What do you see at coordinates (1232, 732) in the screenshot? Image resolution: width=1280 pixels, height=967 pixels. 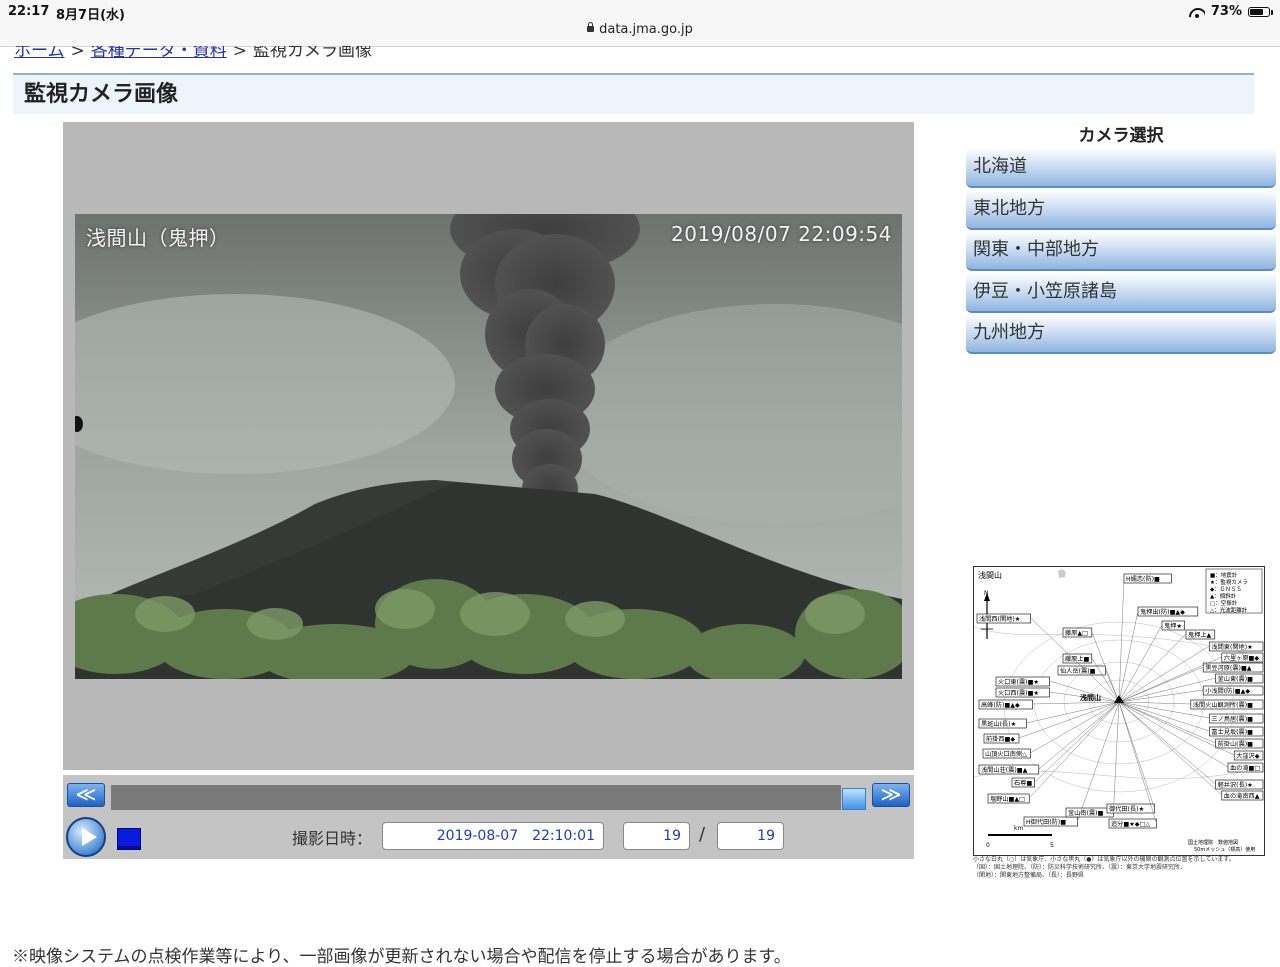 I see `map-station-label: 富士見坂(震)■` at bounding box center [1232, 732].